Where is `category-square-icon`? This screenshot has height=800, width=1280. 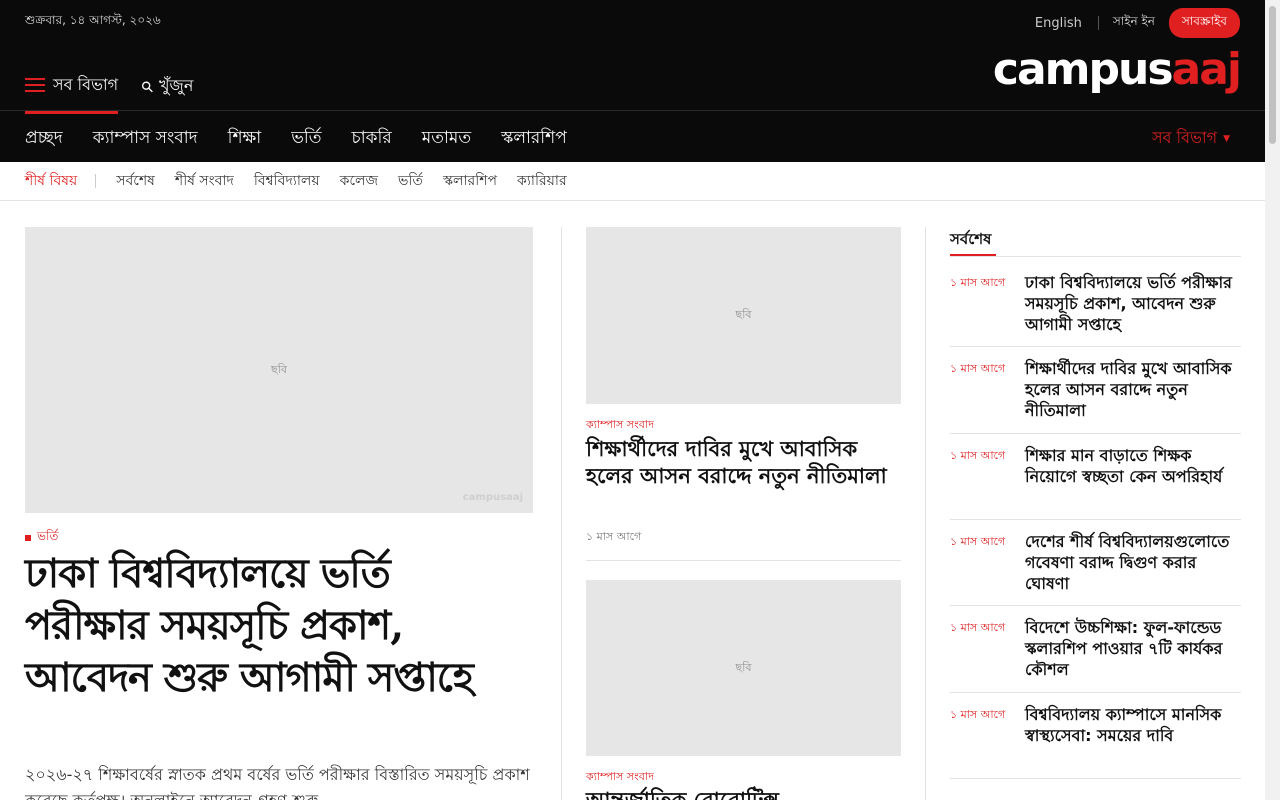
category-square-icon is located at coordinates (28, 538).